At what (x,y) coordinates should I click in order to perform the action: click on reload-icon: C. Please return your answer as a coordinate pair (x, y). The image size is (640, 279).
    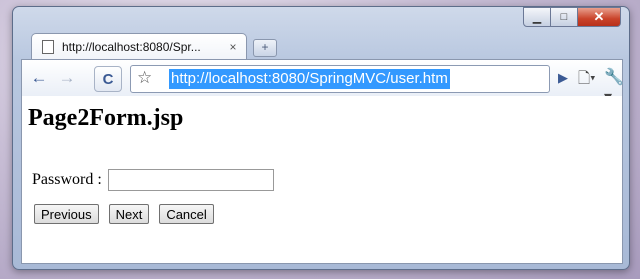
    Looking at the image, I should click on (108, 79).